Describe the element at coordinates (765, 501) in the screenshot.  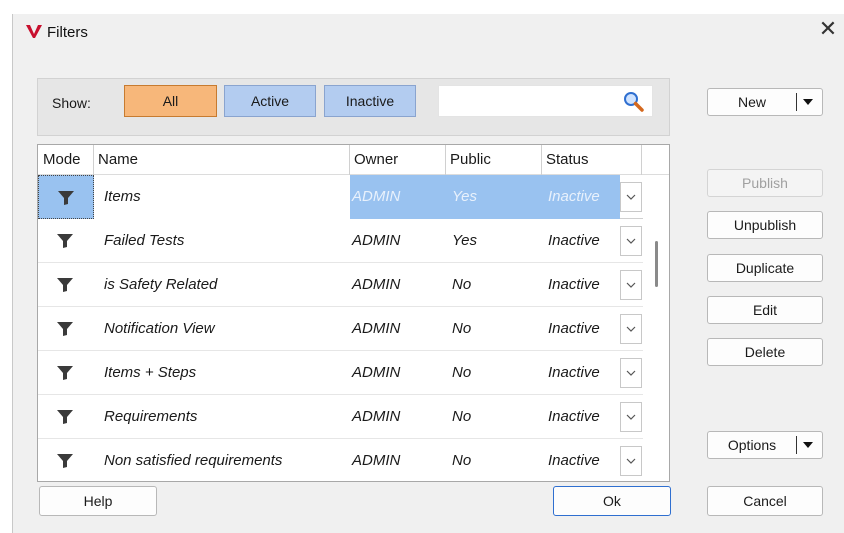
I see `cancel-button: Cancel` at that location.